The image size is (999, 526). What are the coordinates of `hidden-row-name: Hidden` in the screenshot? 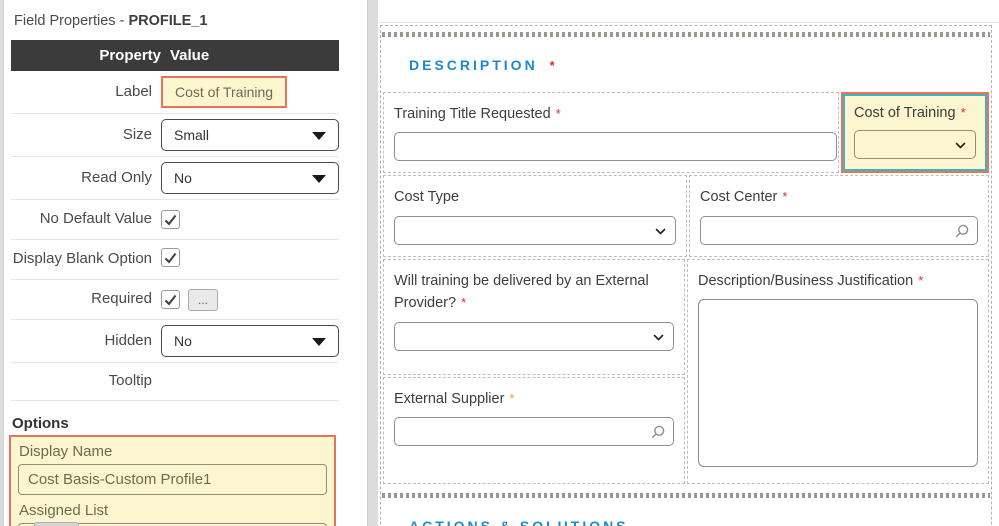 It's located at (128, 340).